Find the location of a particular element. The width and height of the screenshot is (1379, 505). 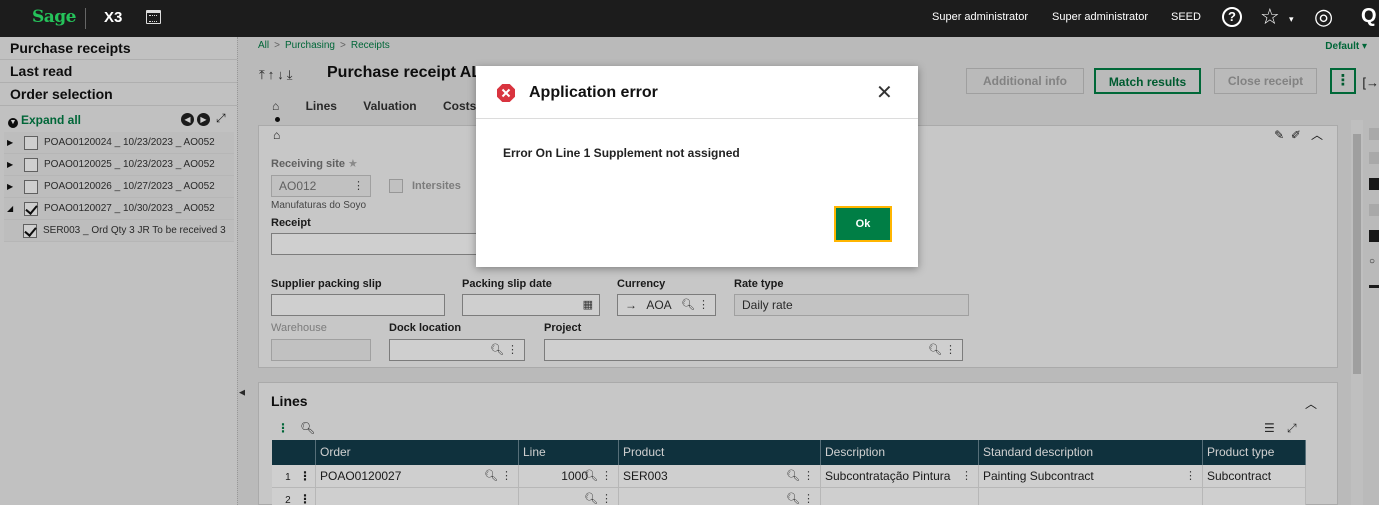

calendar-icon is located at coordinates (153, 17).